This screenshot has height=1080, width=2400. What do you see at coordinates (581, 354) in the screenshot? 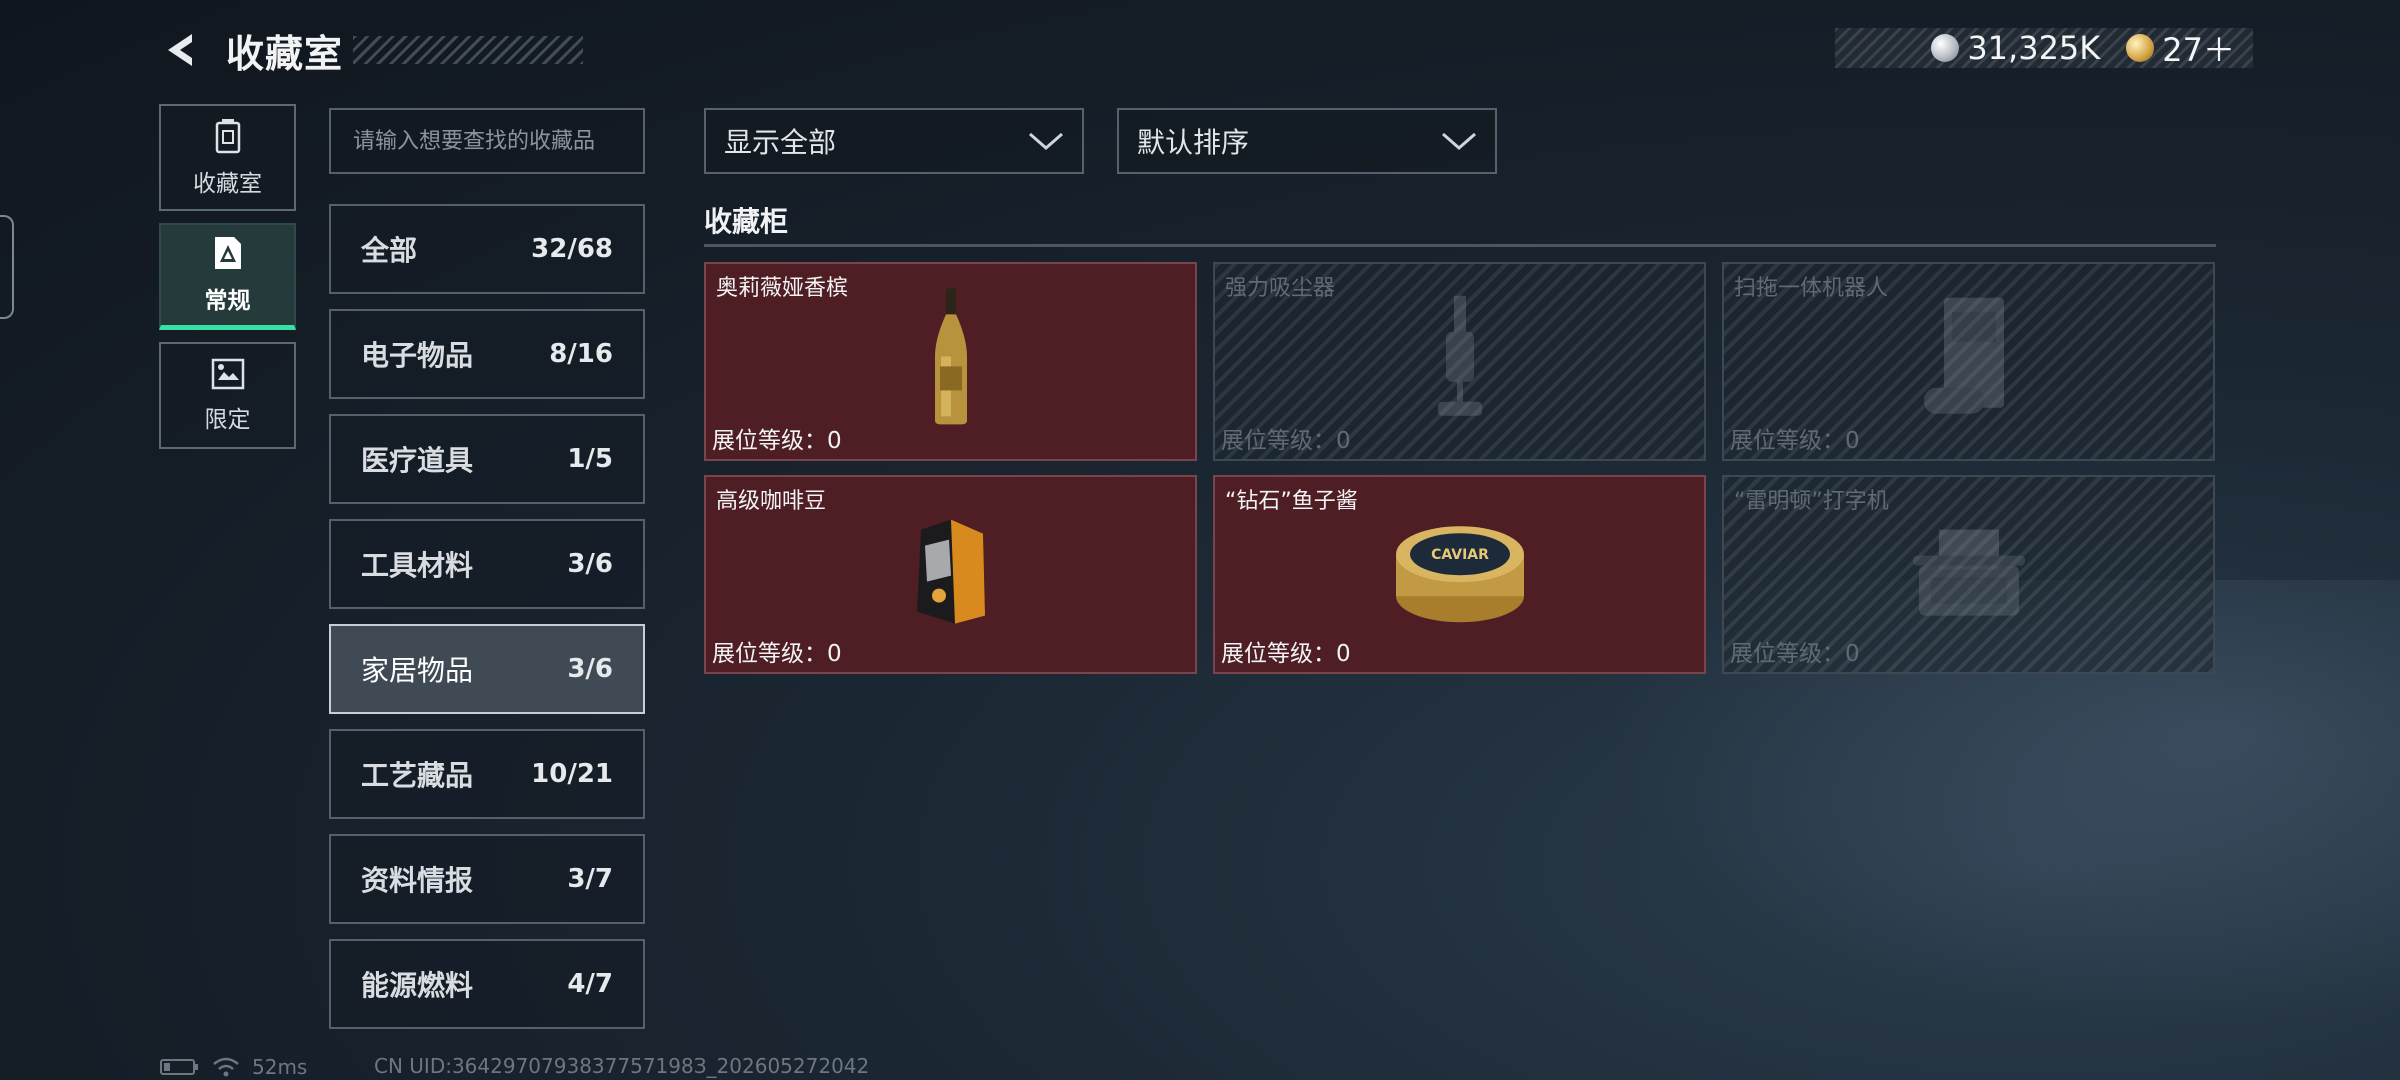
I see `category-count: 8/16` at bounding box center [581, 354].